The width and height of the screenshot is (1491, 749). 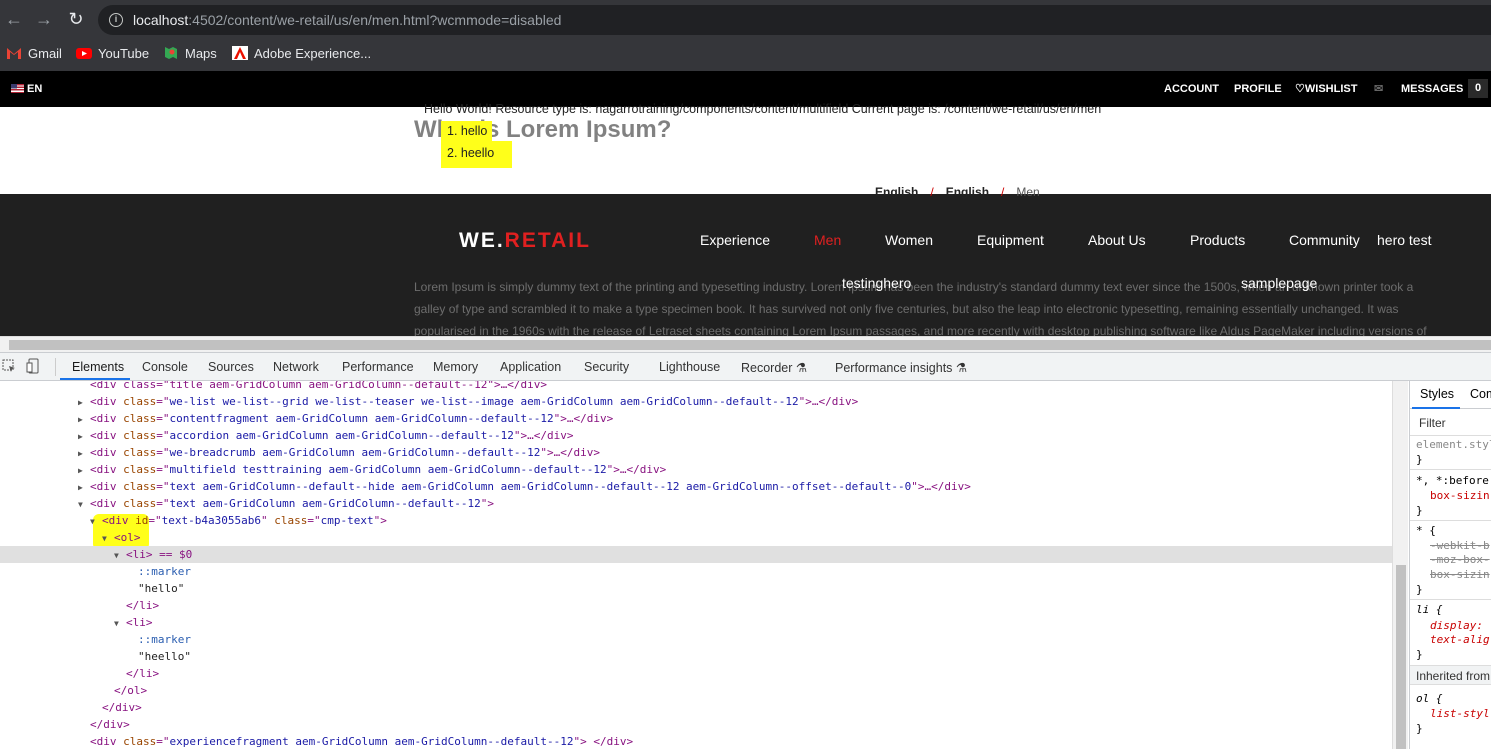 What do you see at coordinates (34, 54) in the screenshot?
I see `bookmark-gmail: Gmail` at bounding box center [34, 54].